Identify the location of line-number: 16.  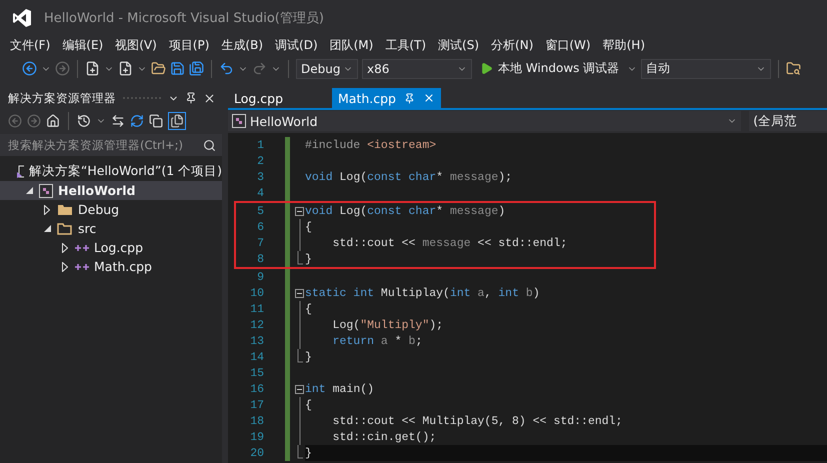
(257, 389).